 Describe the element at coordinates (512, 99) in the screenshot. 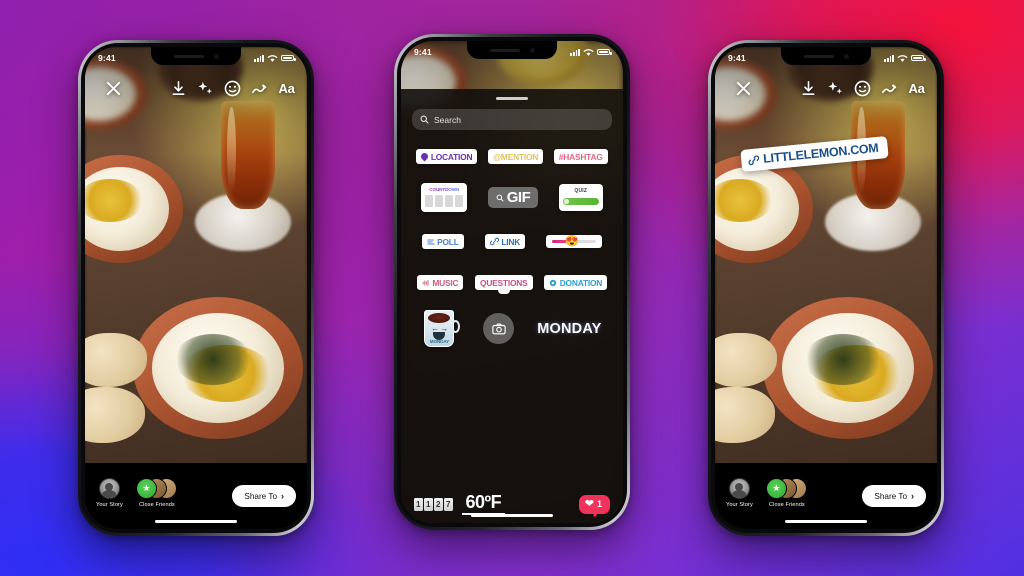

I see `drag-handle` at that location.